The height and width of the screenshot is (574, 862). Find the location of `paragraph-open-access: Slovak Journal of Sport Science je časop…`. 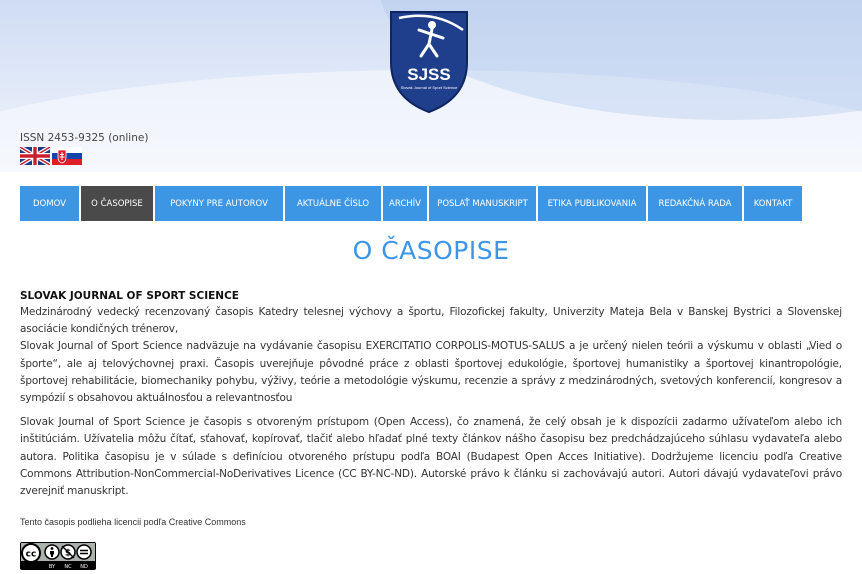

paragraph-open-access: Slovak Journal of Sport Science je časop… is located at coordinates (431, 457).